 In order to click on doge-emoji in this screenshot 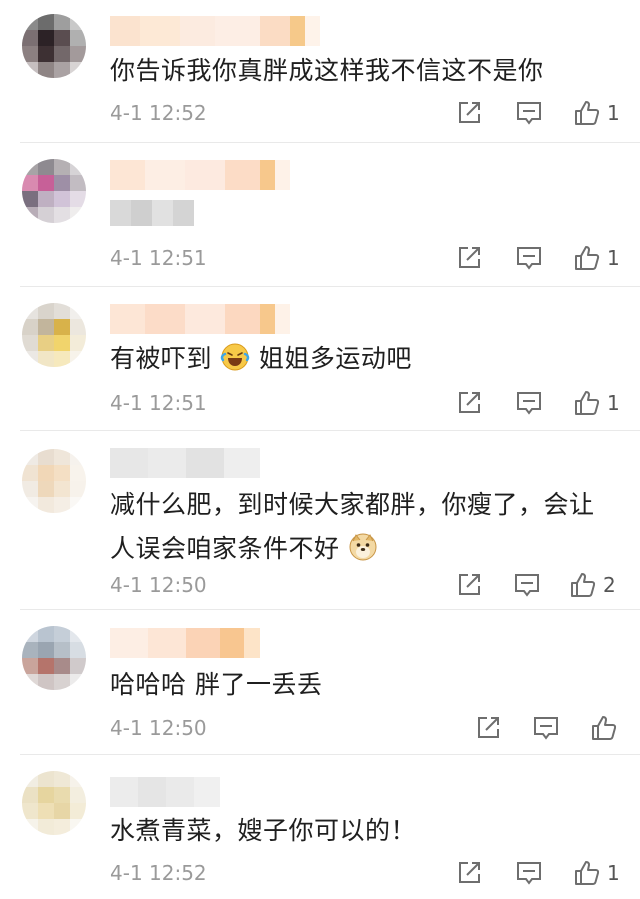, I will do `click(363, 547)`.